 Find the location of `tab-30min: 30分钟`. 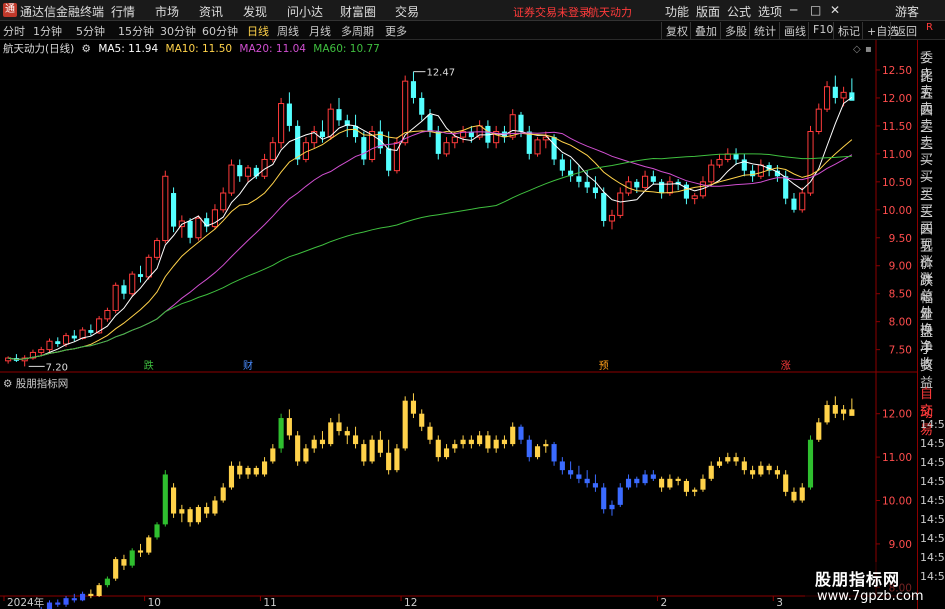

tab-30min: 30分钟 is located at coordinates (178, 31).